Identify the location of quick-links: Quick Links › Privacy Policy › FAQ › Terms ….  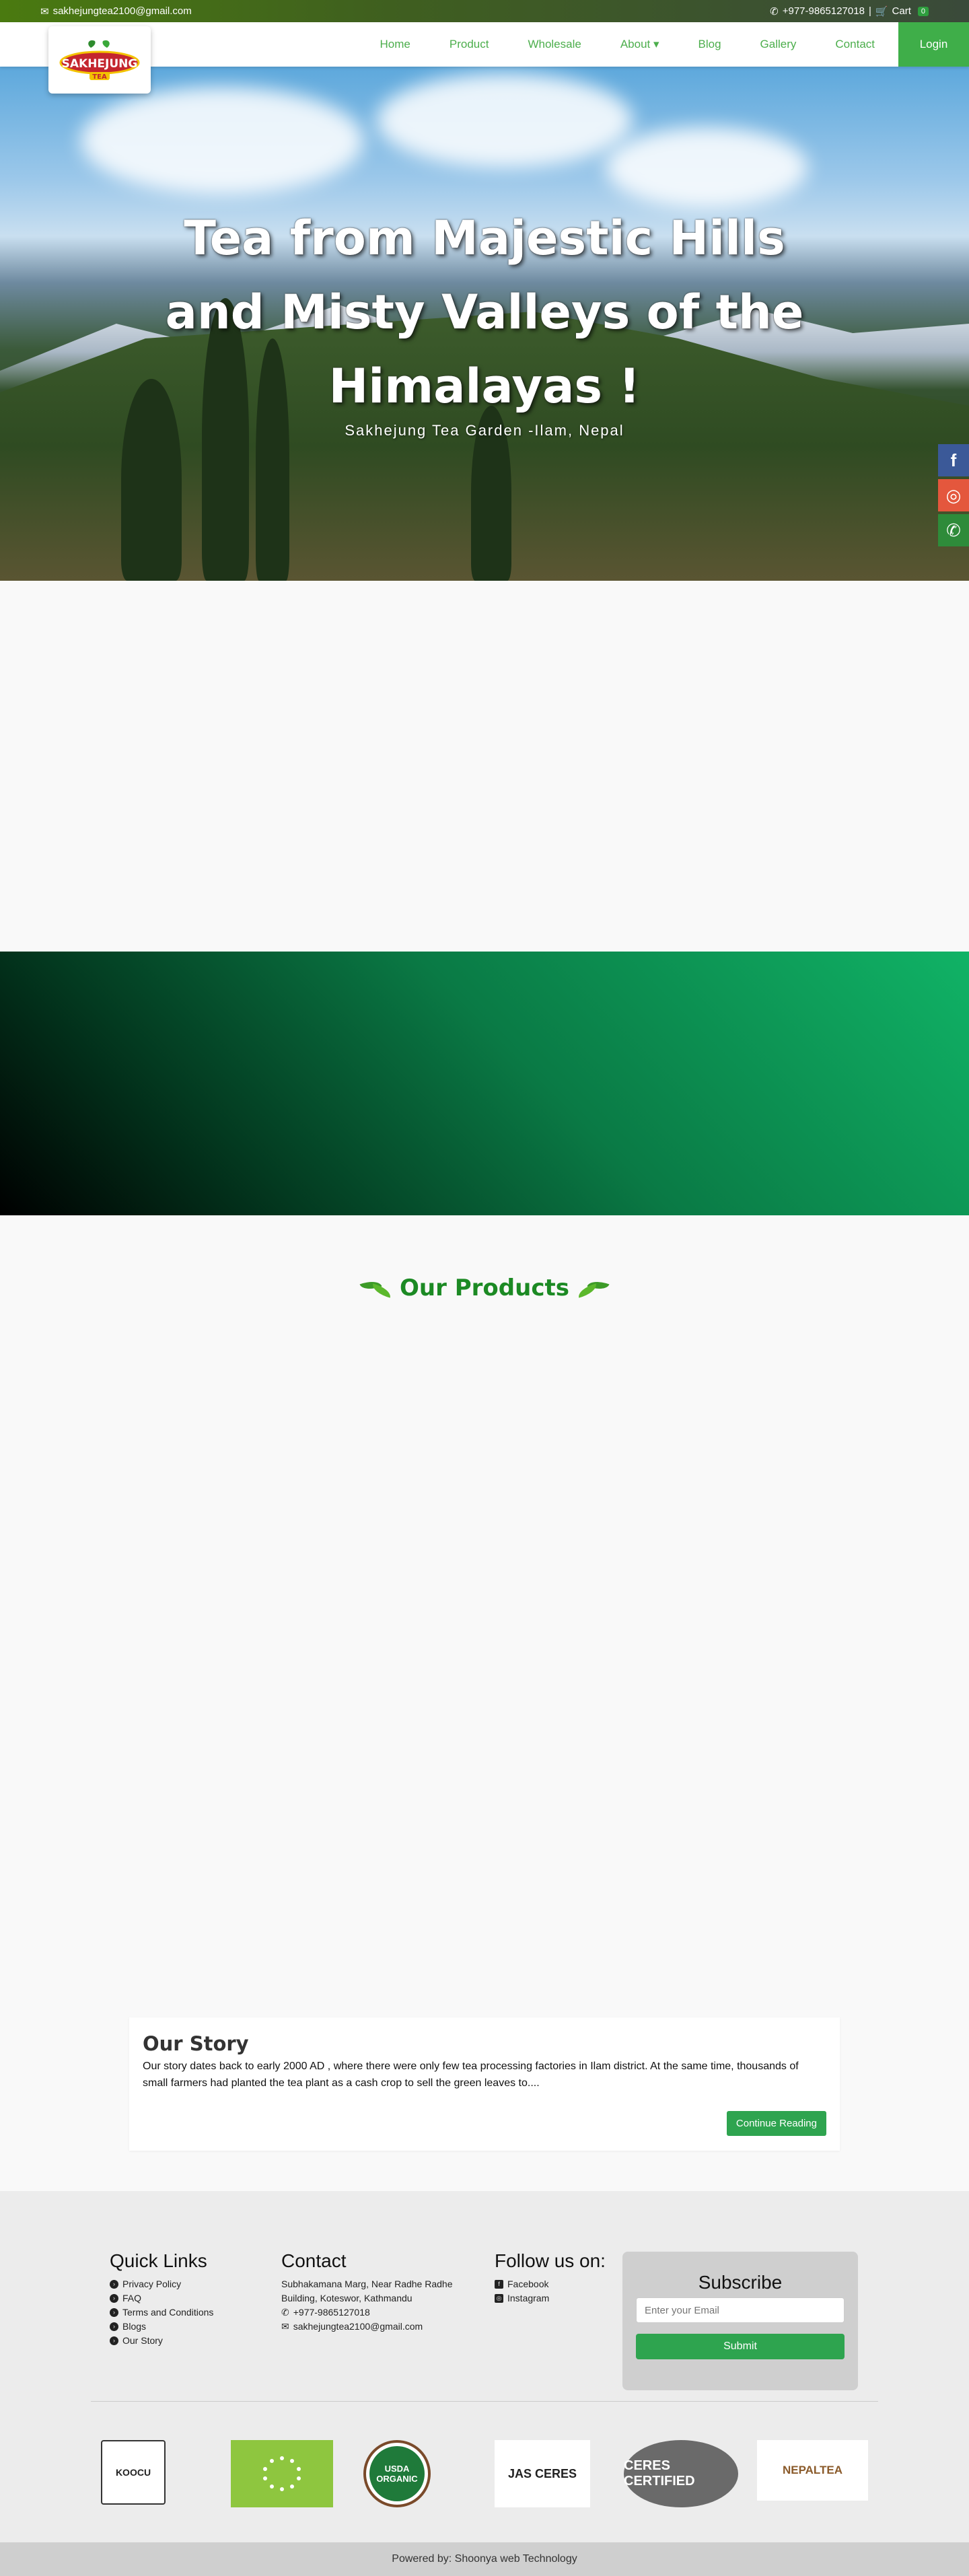
(161, 2299).